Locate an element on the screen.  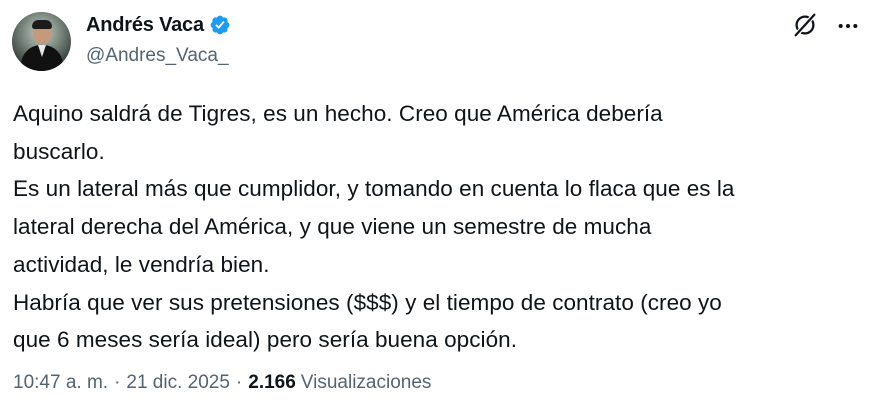
avatar is located at coordinates (41, 41).